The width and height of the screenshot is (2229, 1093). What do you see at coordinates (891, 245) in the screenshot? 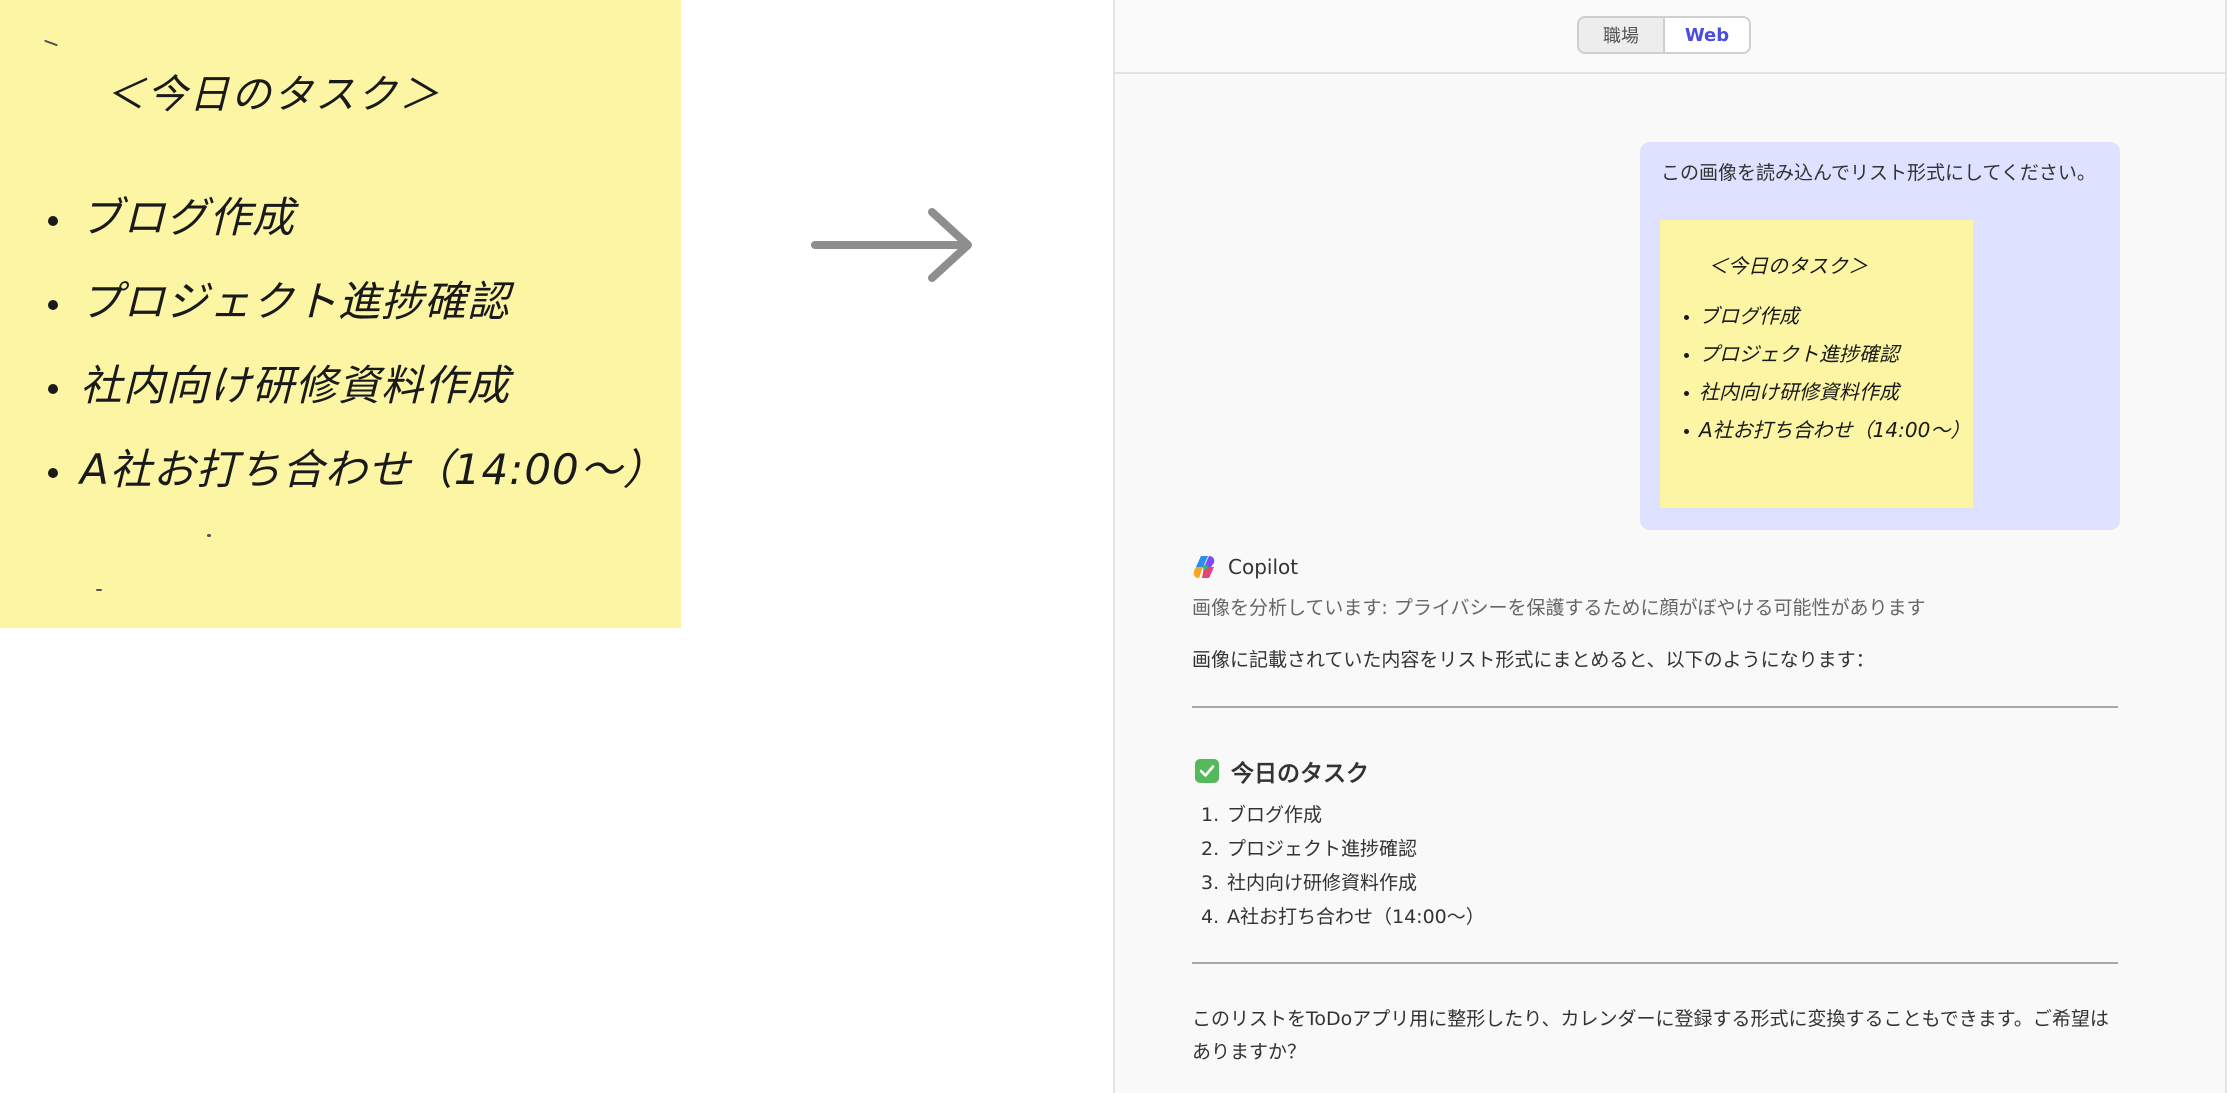
I see `arrow-right-icon` at bounding box center [891, 245].